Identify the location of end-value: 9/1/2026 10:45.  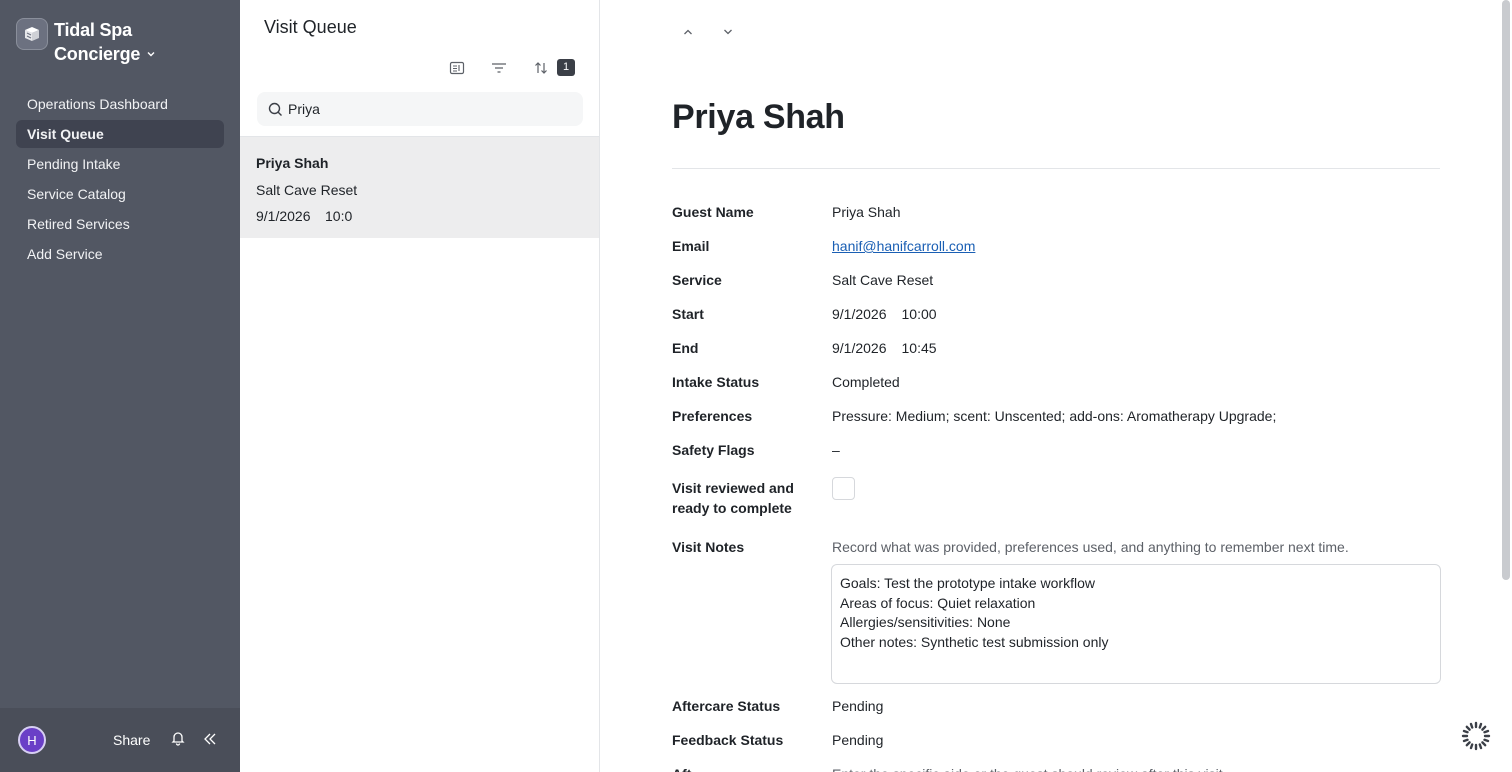
(884, 348).